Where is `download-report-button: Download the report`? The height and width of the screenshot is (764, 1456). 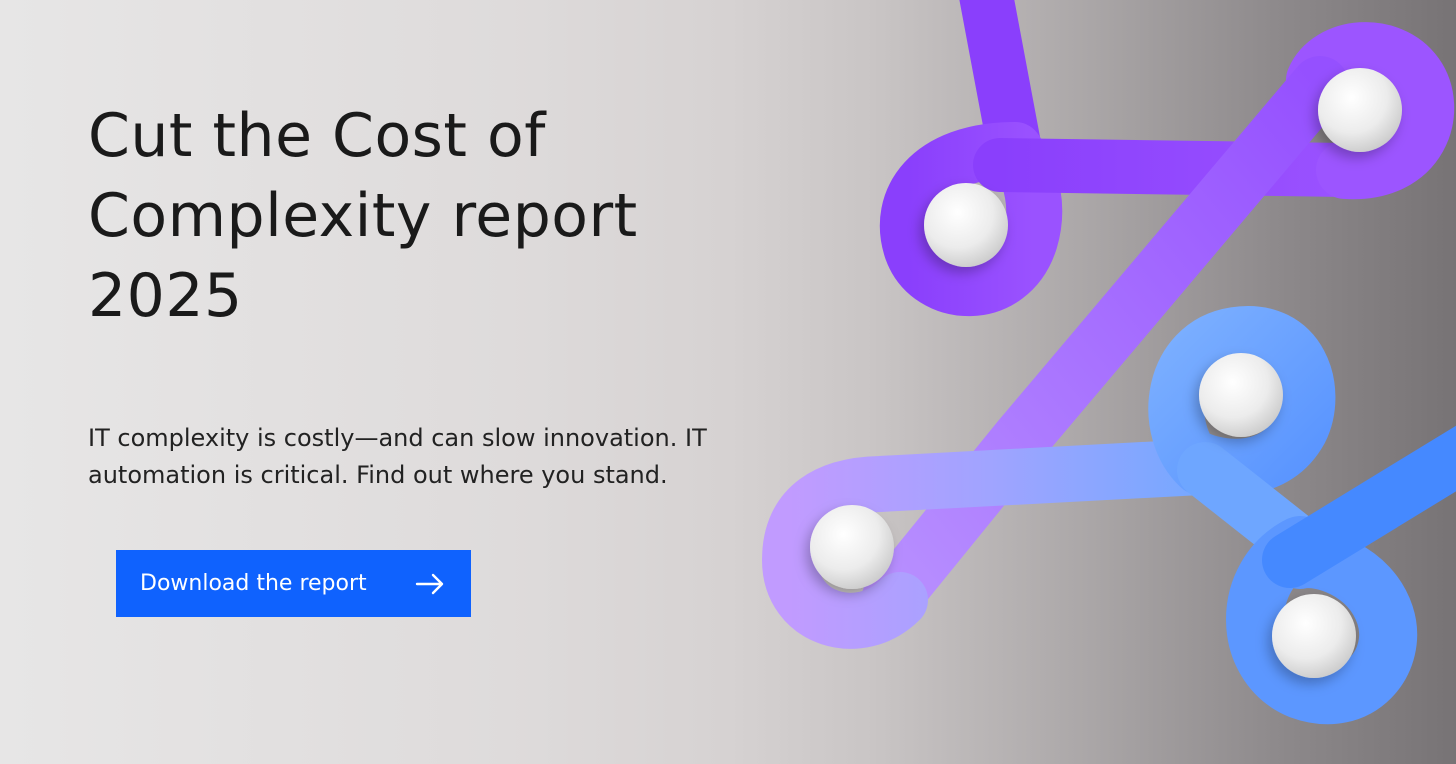
download-report-button: Download the report is located at coordinates (293, 583).